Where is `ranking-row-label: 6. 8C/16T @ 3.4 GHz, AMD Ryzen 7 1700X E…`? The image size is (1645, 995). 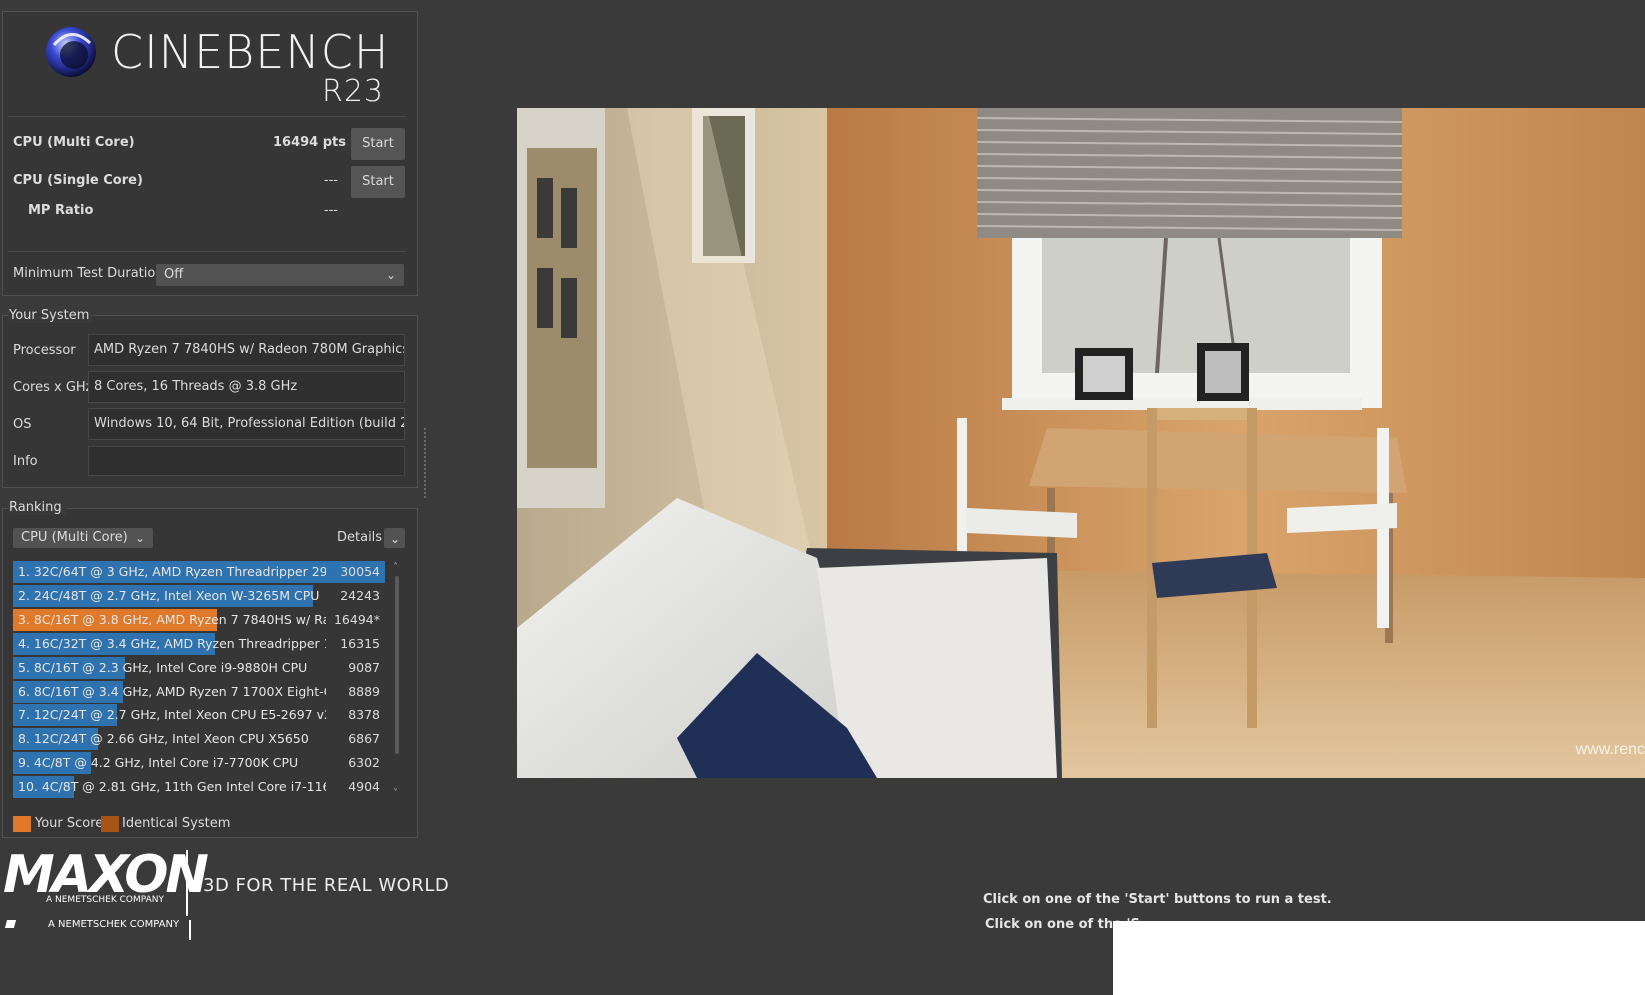 ranking-row-label: 6. 8C/16T @ 3.4 GHz, AMD Ryzen 7 1700X E… is located at coordinates (172, 691).